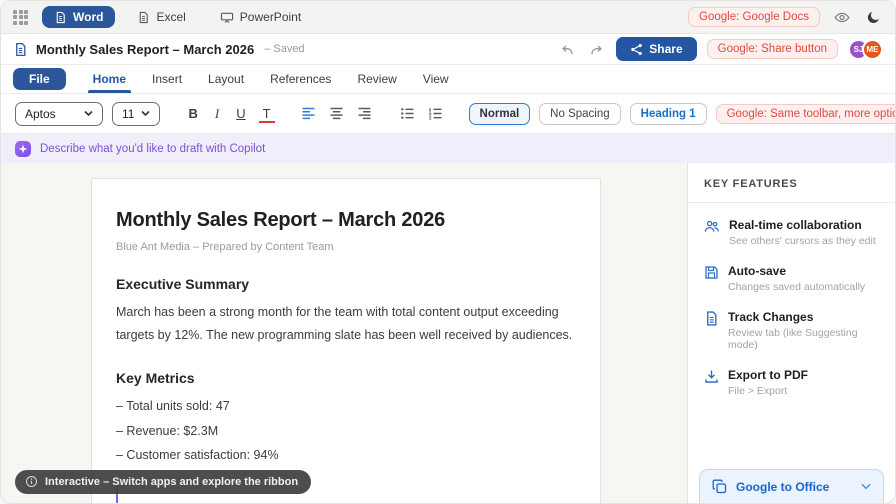  Describe the element at coordinates (20, 17) in the screenshot. I see `apps-grid-icon` at that location.